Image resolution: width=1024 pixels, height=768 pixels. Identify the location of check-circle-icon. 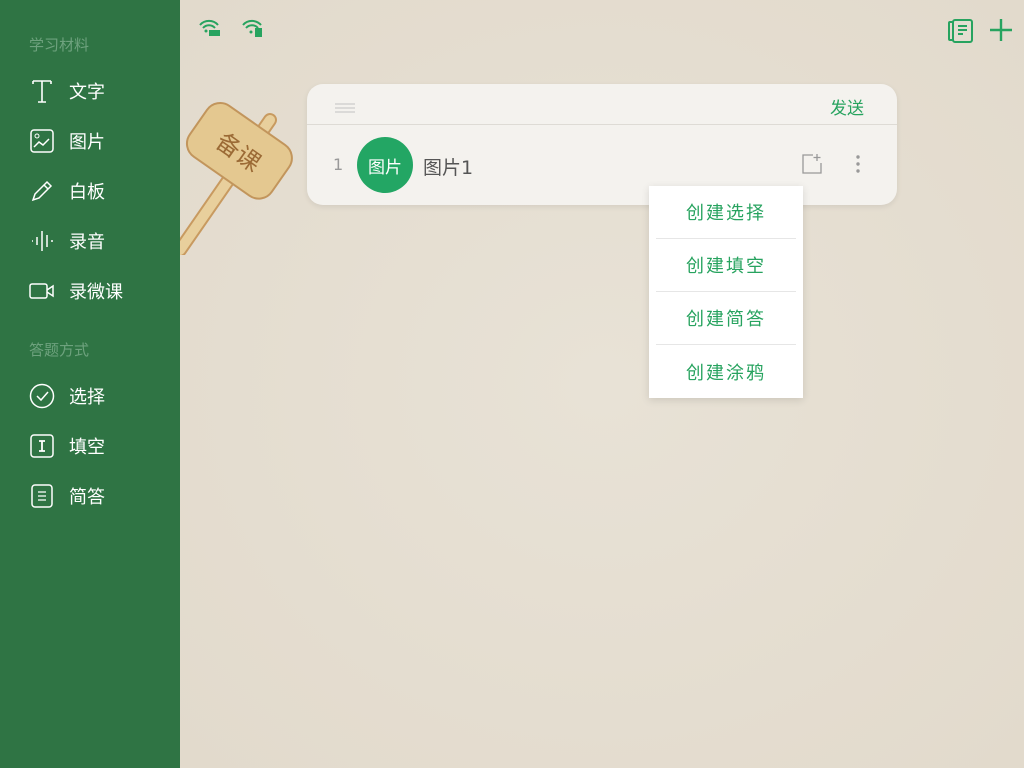
(42, 396).